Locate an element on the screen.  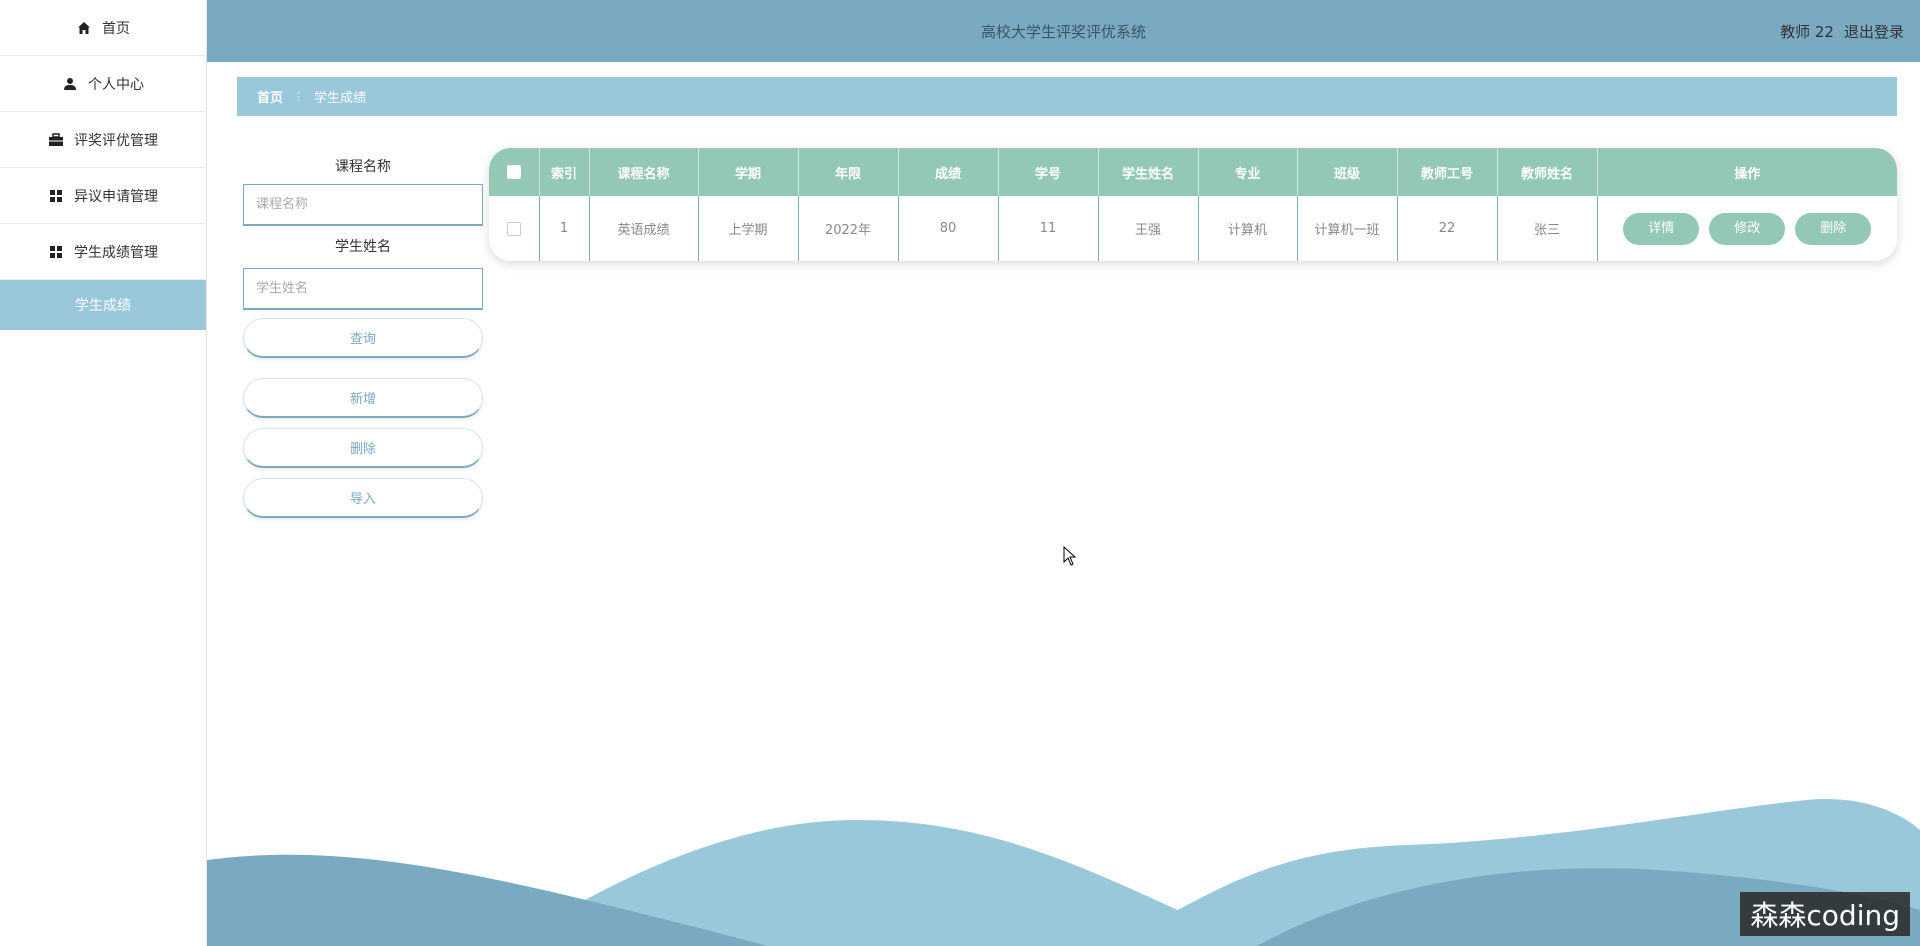
row-delete-button: 删除 is located at coordinates (1833, 228).